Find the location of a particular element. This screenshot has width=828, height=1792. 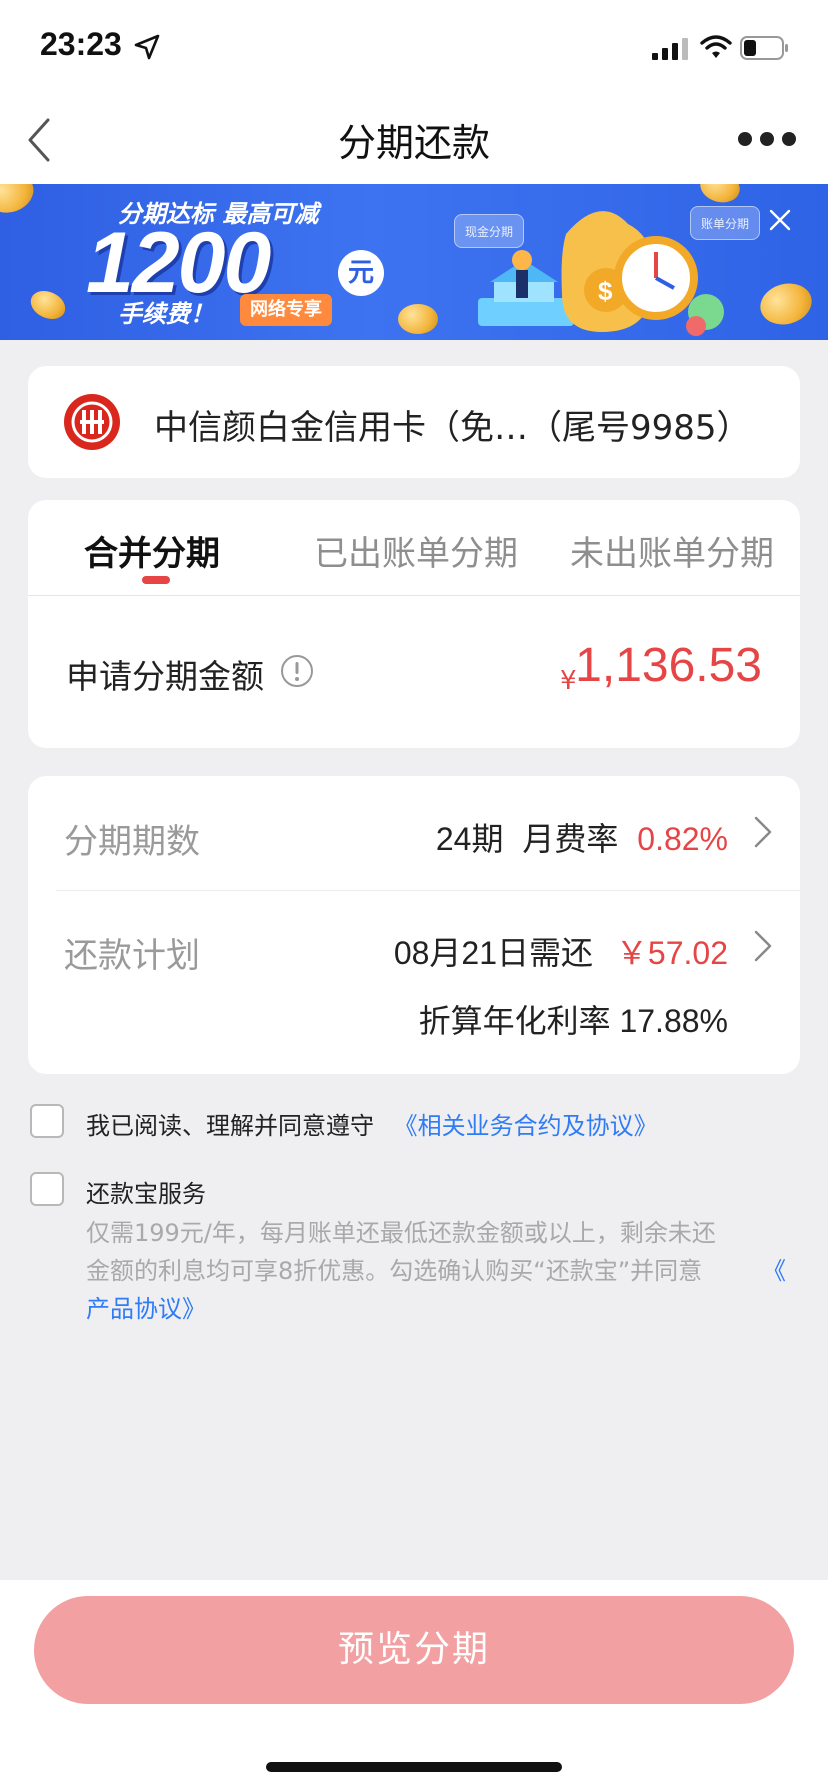

product-agreement-link-start: 《 is located at coordinates (774, 1271).